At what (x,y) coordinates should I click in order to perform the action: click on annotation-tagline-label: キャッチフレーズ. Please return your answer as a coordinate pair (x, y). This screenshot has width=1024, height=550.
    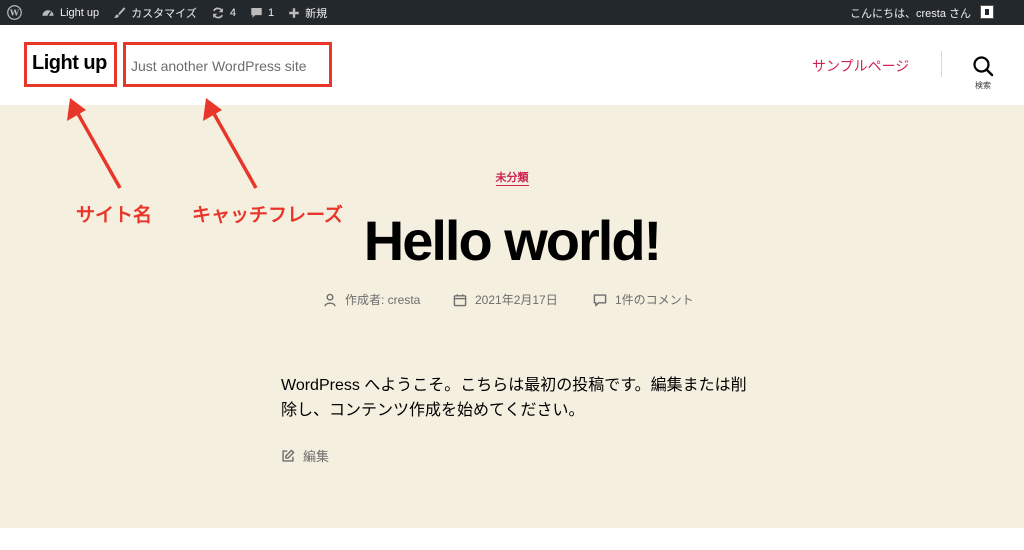
    Looking at the image, I should click on (268, 215).